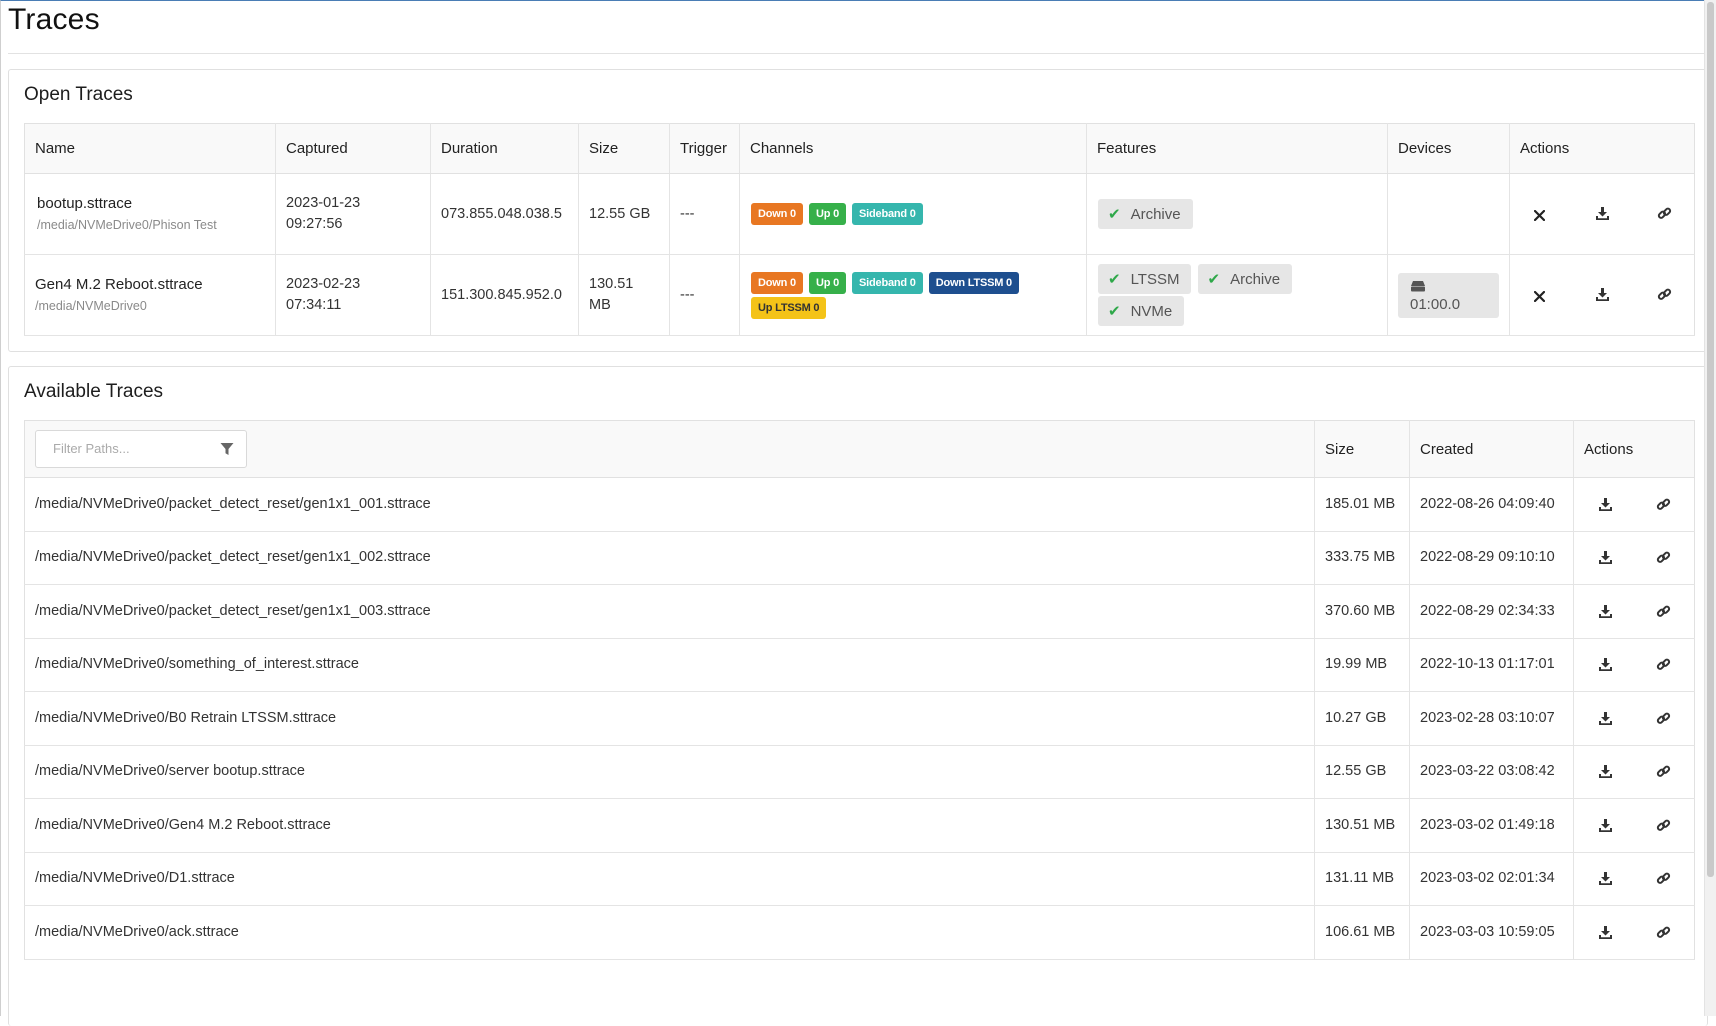 The height and width of the screenshot is (1026, 1716). What do you see at coordinates (973, 283) in the screenshot?
I see `channel-badge-down-ltssm: Down LTSSM 0` at bounding box center [973, 283].